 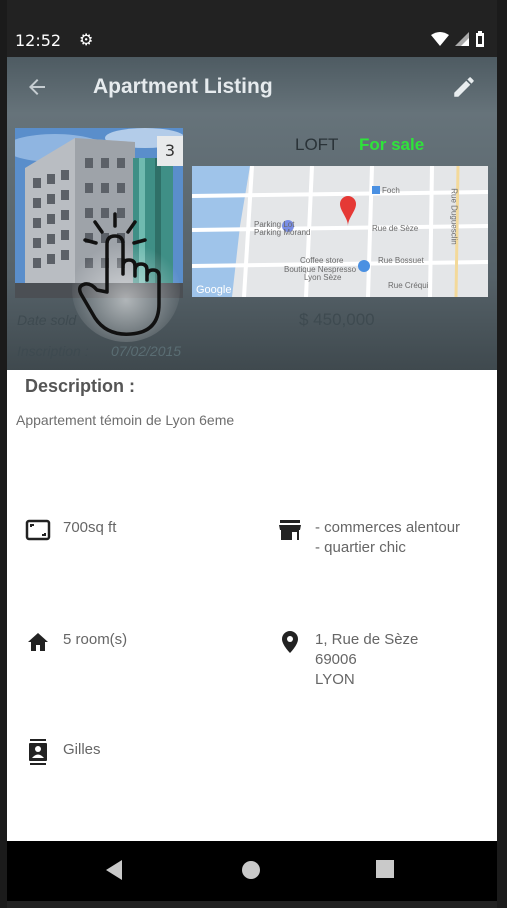 What do you see at coordinates (335, 679) in the screenshot?
I see `address-line-3: LYON` at bounding box center [335, 679].